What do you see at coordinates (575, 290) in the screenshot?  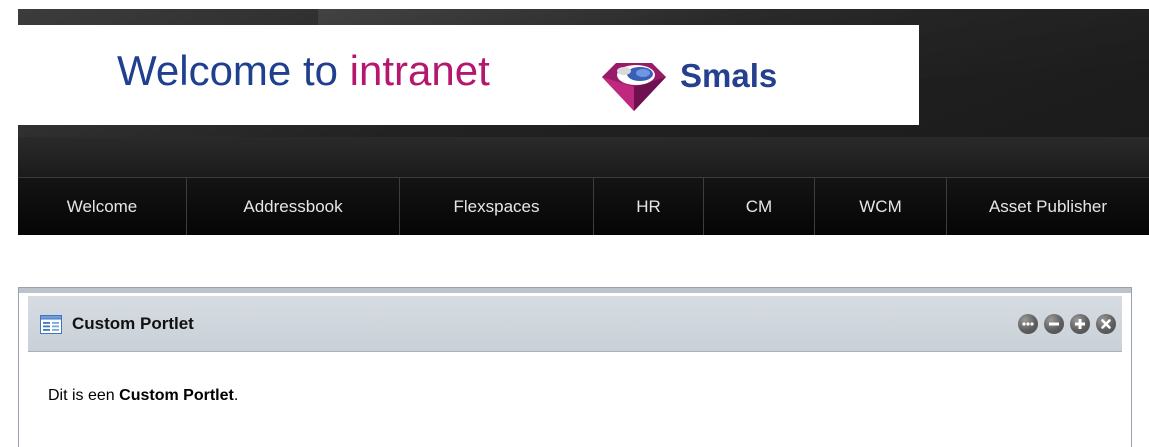 I see `portlet-topbar` at bounding box center [575, 290].